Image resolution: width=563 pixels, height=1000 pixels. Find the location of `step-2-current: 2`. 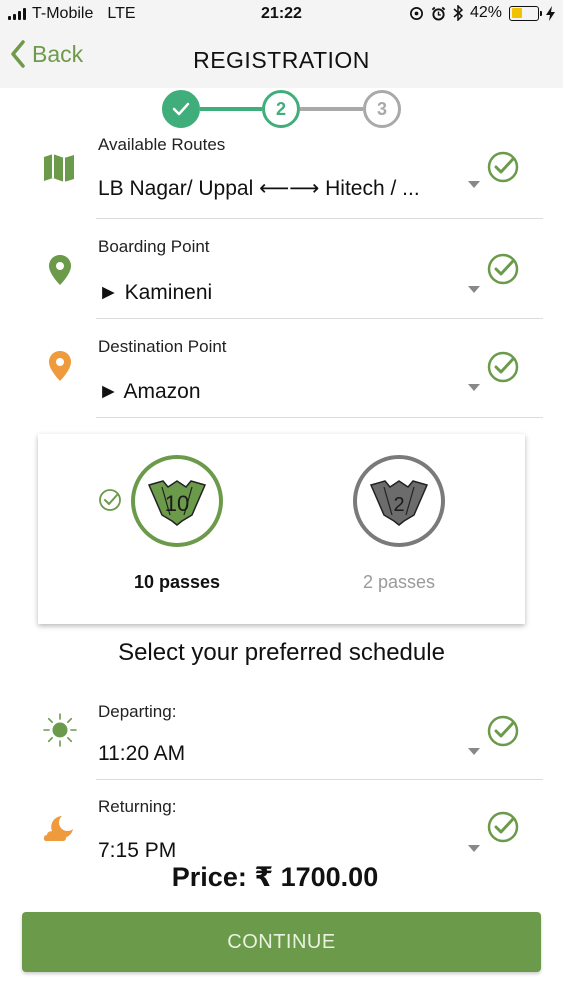

step-2-current: 2 is located at coordinates (281, 109).